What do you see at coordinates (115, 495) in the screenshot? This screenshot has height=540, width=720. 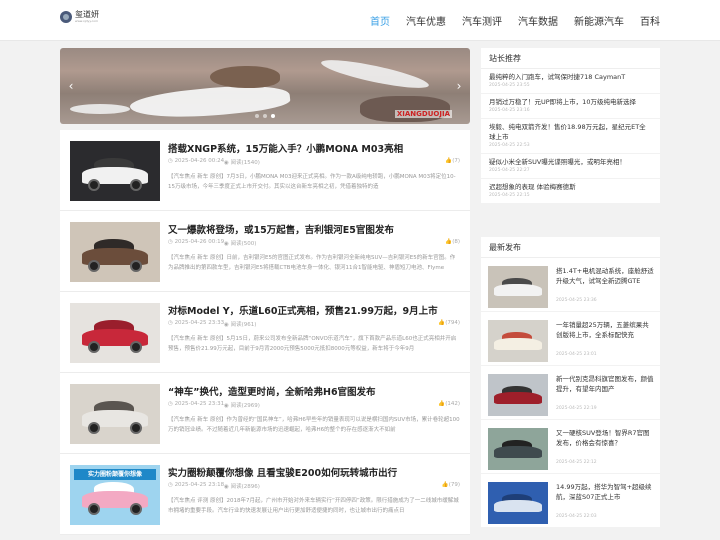 I see `article-thumbnail: 实力圈粉颠覆你想像` at bounding box center [115, 495].